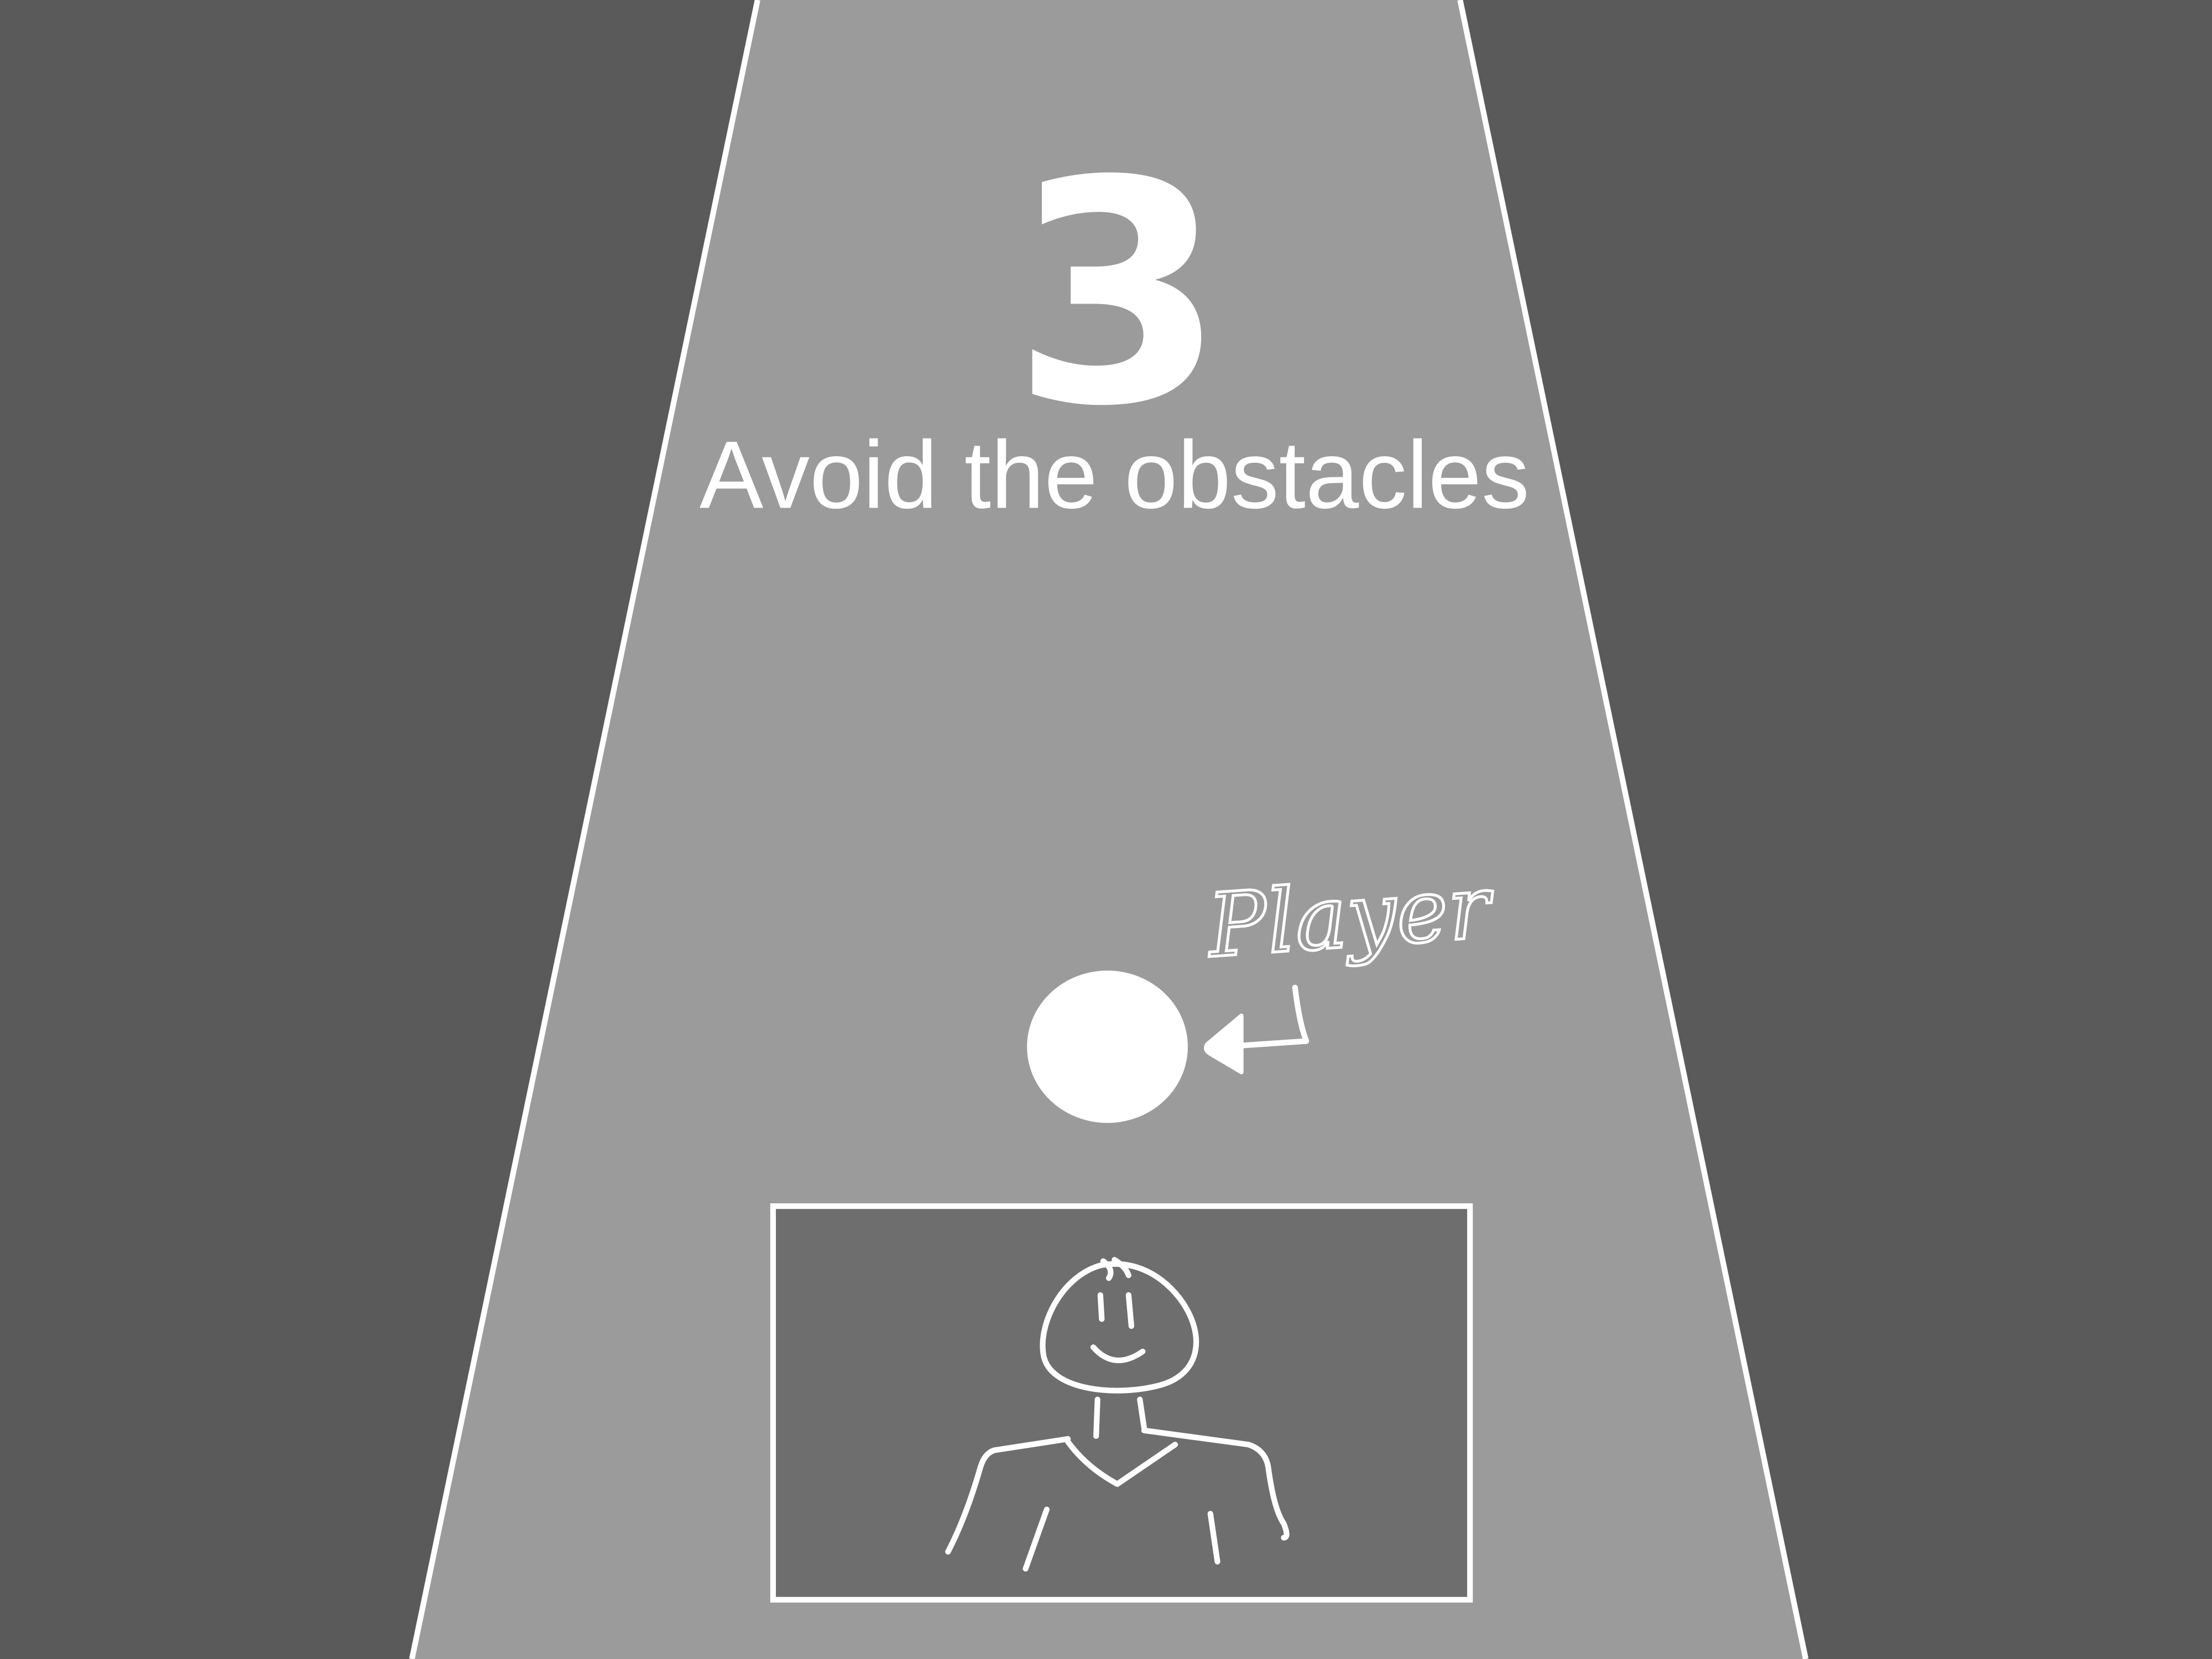  I want to click on player-ball, so click(1108, 1047).